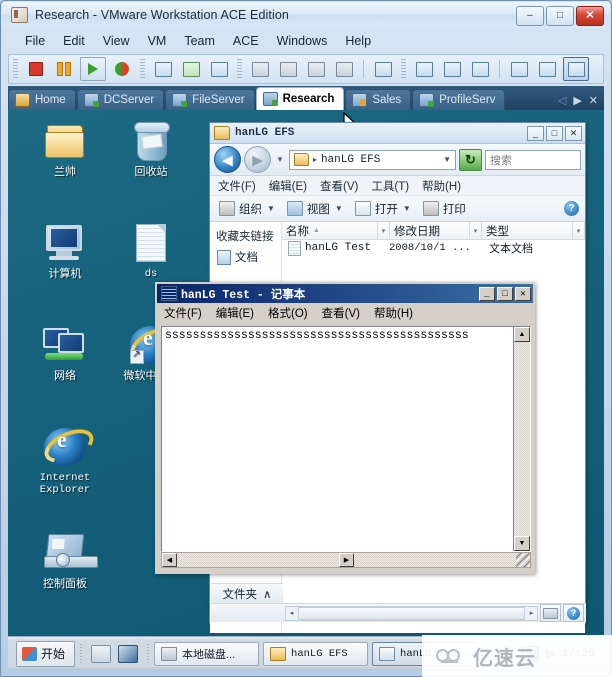  What do you see at coordinates (576, 69) in the screenshot?
I see `console-icon` at bounding box center [576, 69].